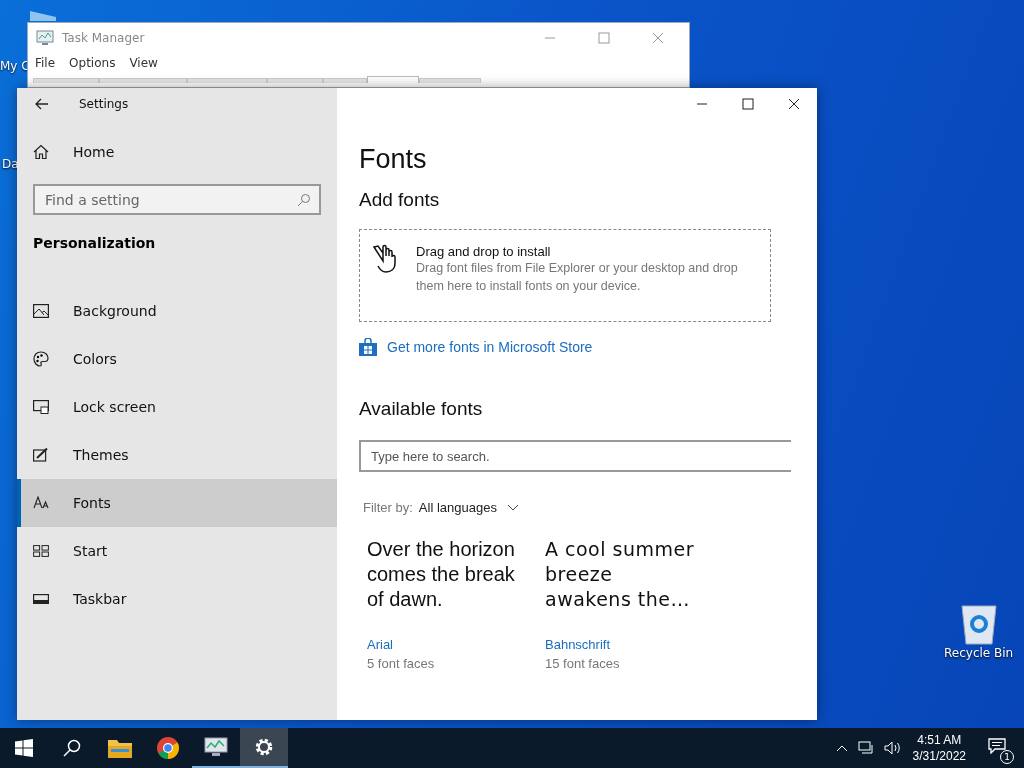  What do you see at coordinates (1007, 757) in the screenshot?
I see `notification-count-badge: 1` at bounding box center [1007, 757].